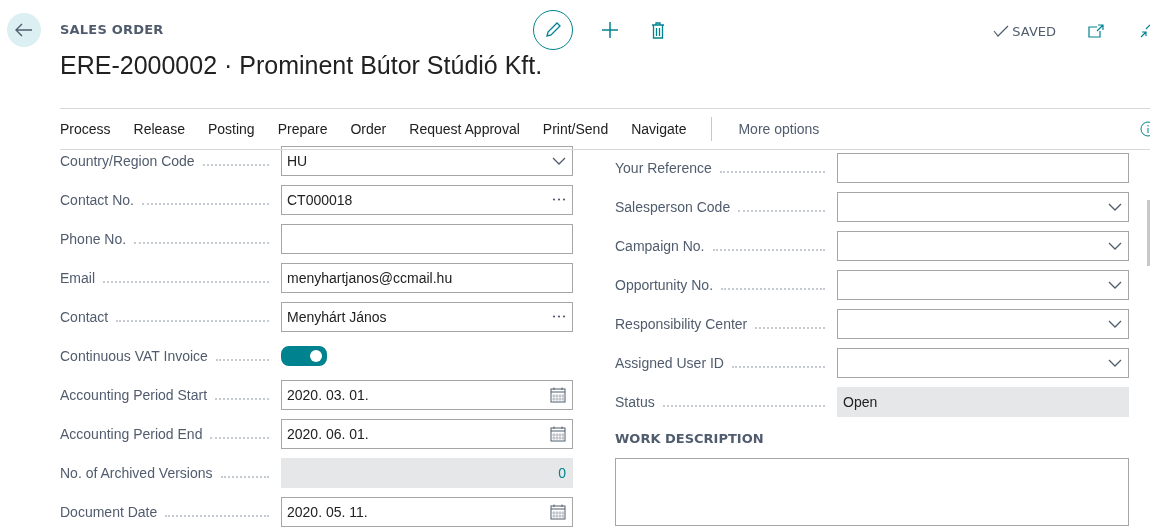  What do you see at coordinates (136, 472) in the screenshot?
I see `field-label: No. of Archived Versions` at bounding box center [136, 472].